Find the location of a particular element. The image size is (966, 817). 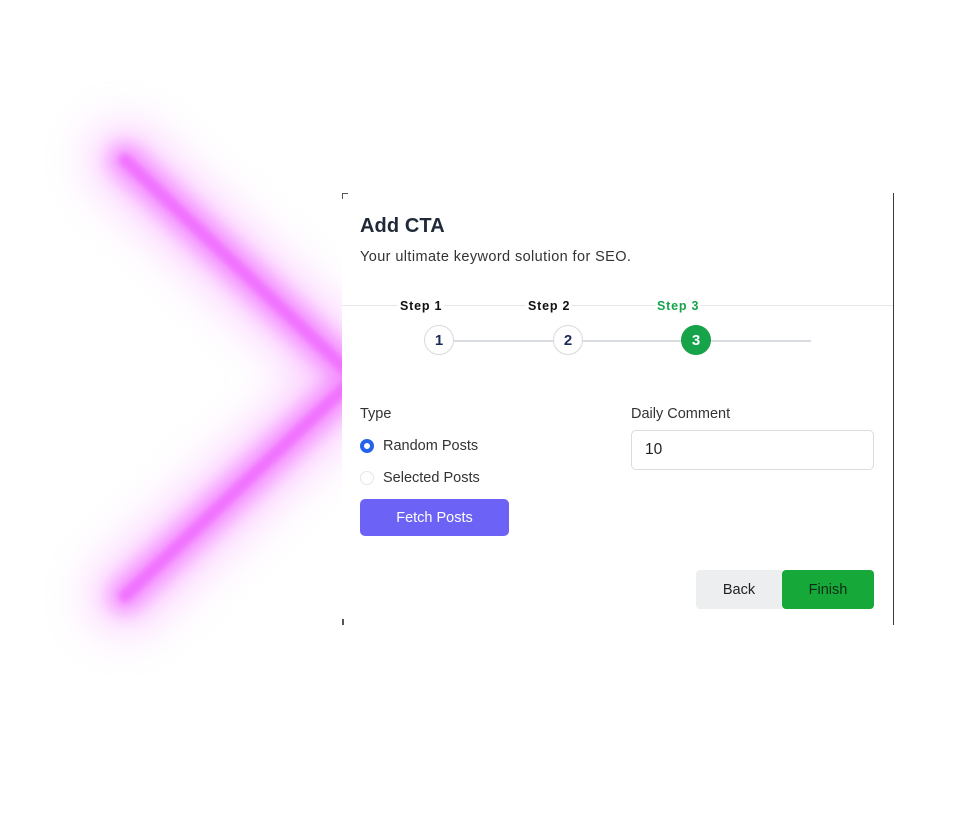

modal-corner is located at coordinates (343, 622).